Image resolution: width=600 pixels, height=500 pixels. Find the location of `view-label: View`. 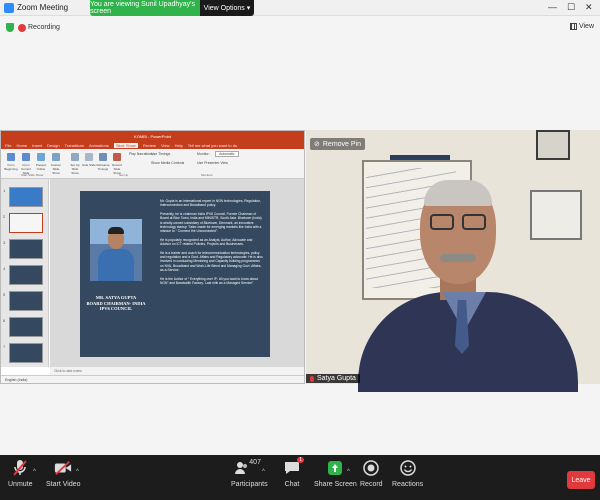

view-label: View is located at coordinates (586, 26).